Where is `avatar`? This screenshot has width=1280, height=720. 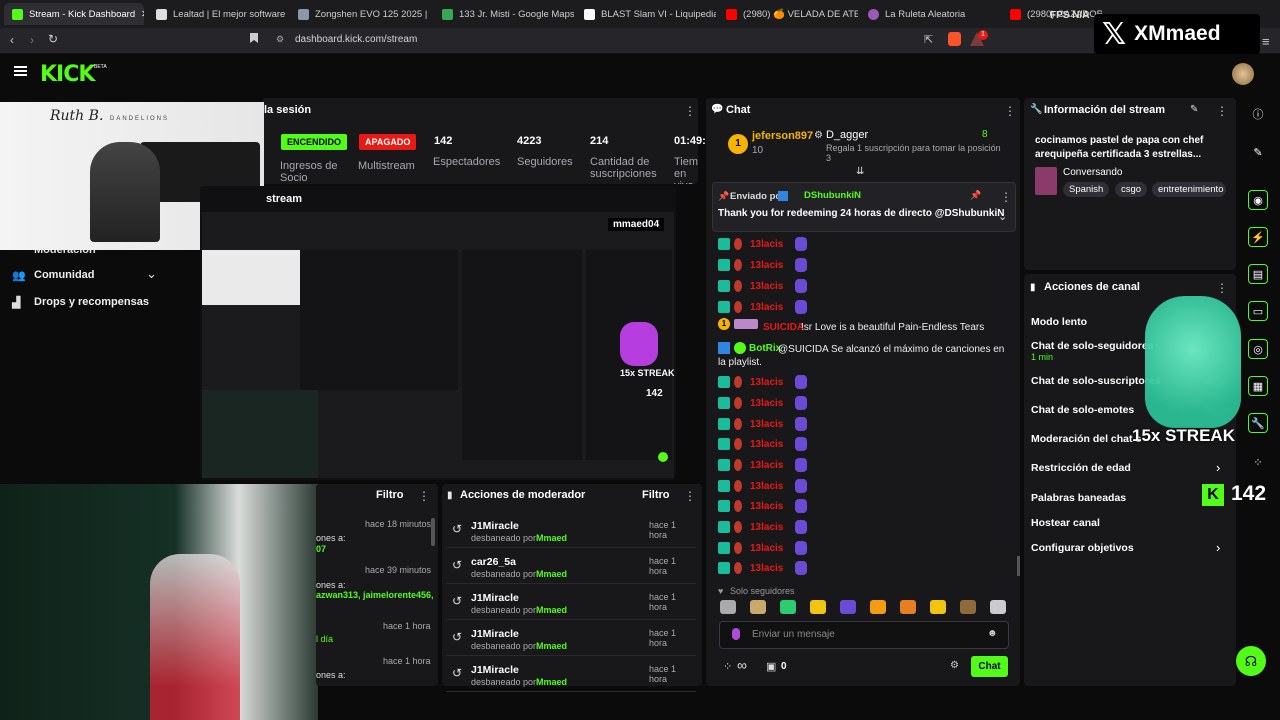 avatar is located at coordinates (1243, 74).